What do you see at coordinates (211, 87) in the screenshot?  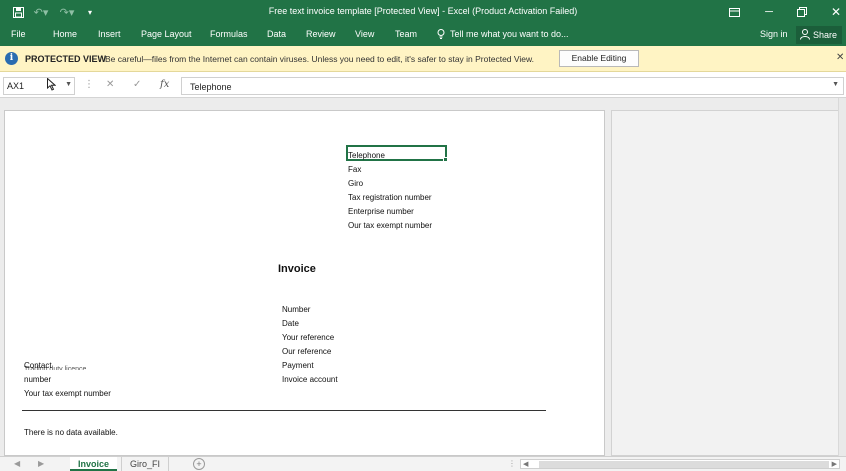 I see `formula-content: Telephone` at bounding box center [211, 87].